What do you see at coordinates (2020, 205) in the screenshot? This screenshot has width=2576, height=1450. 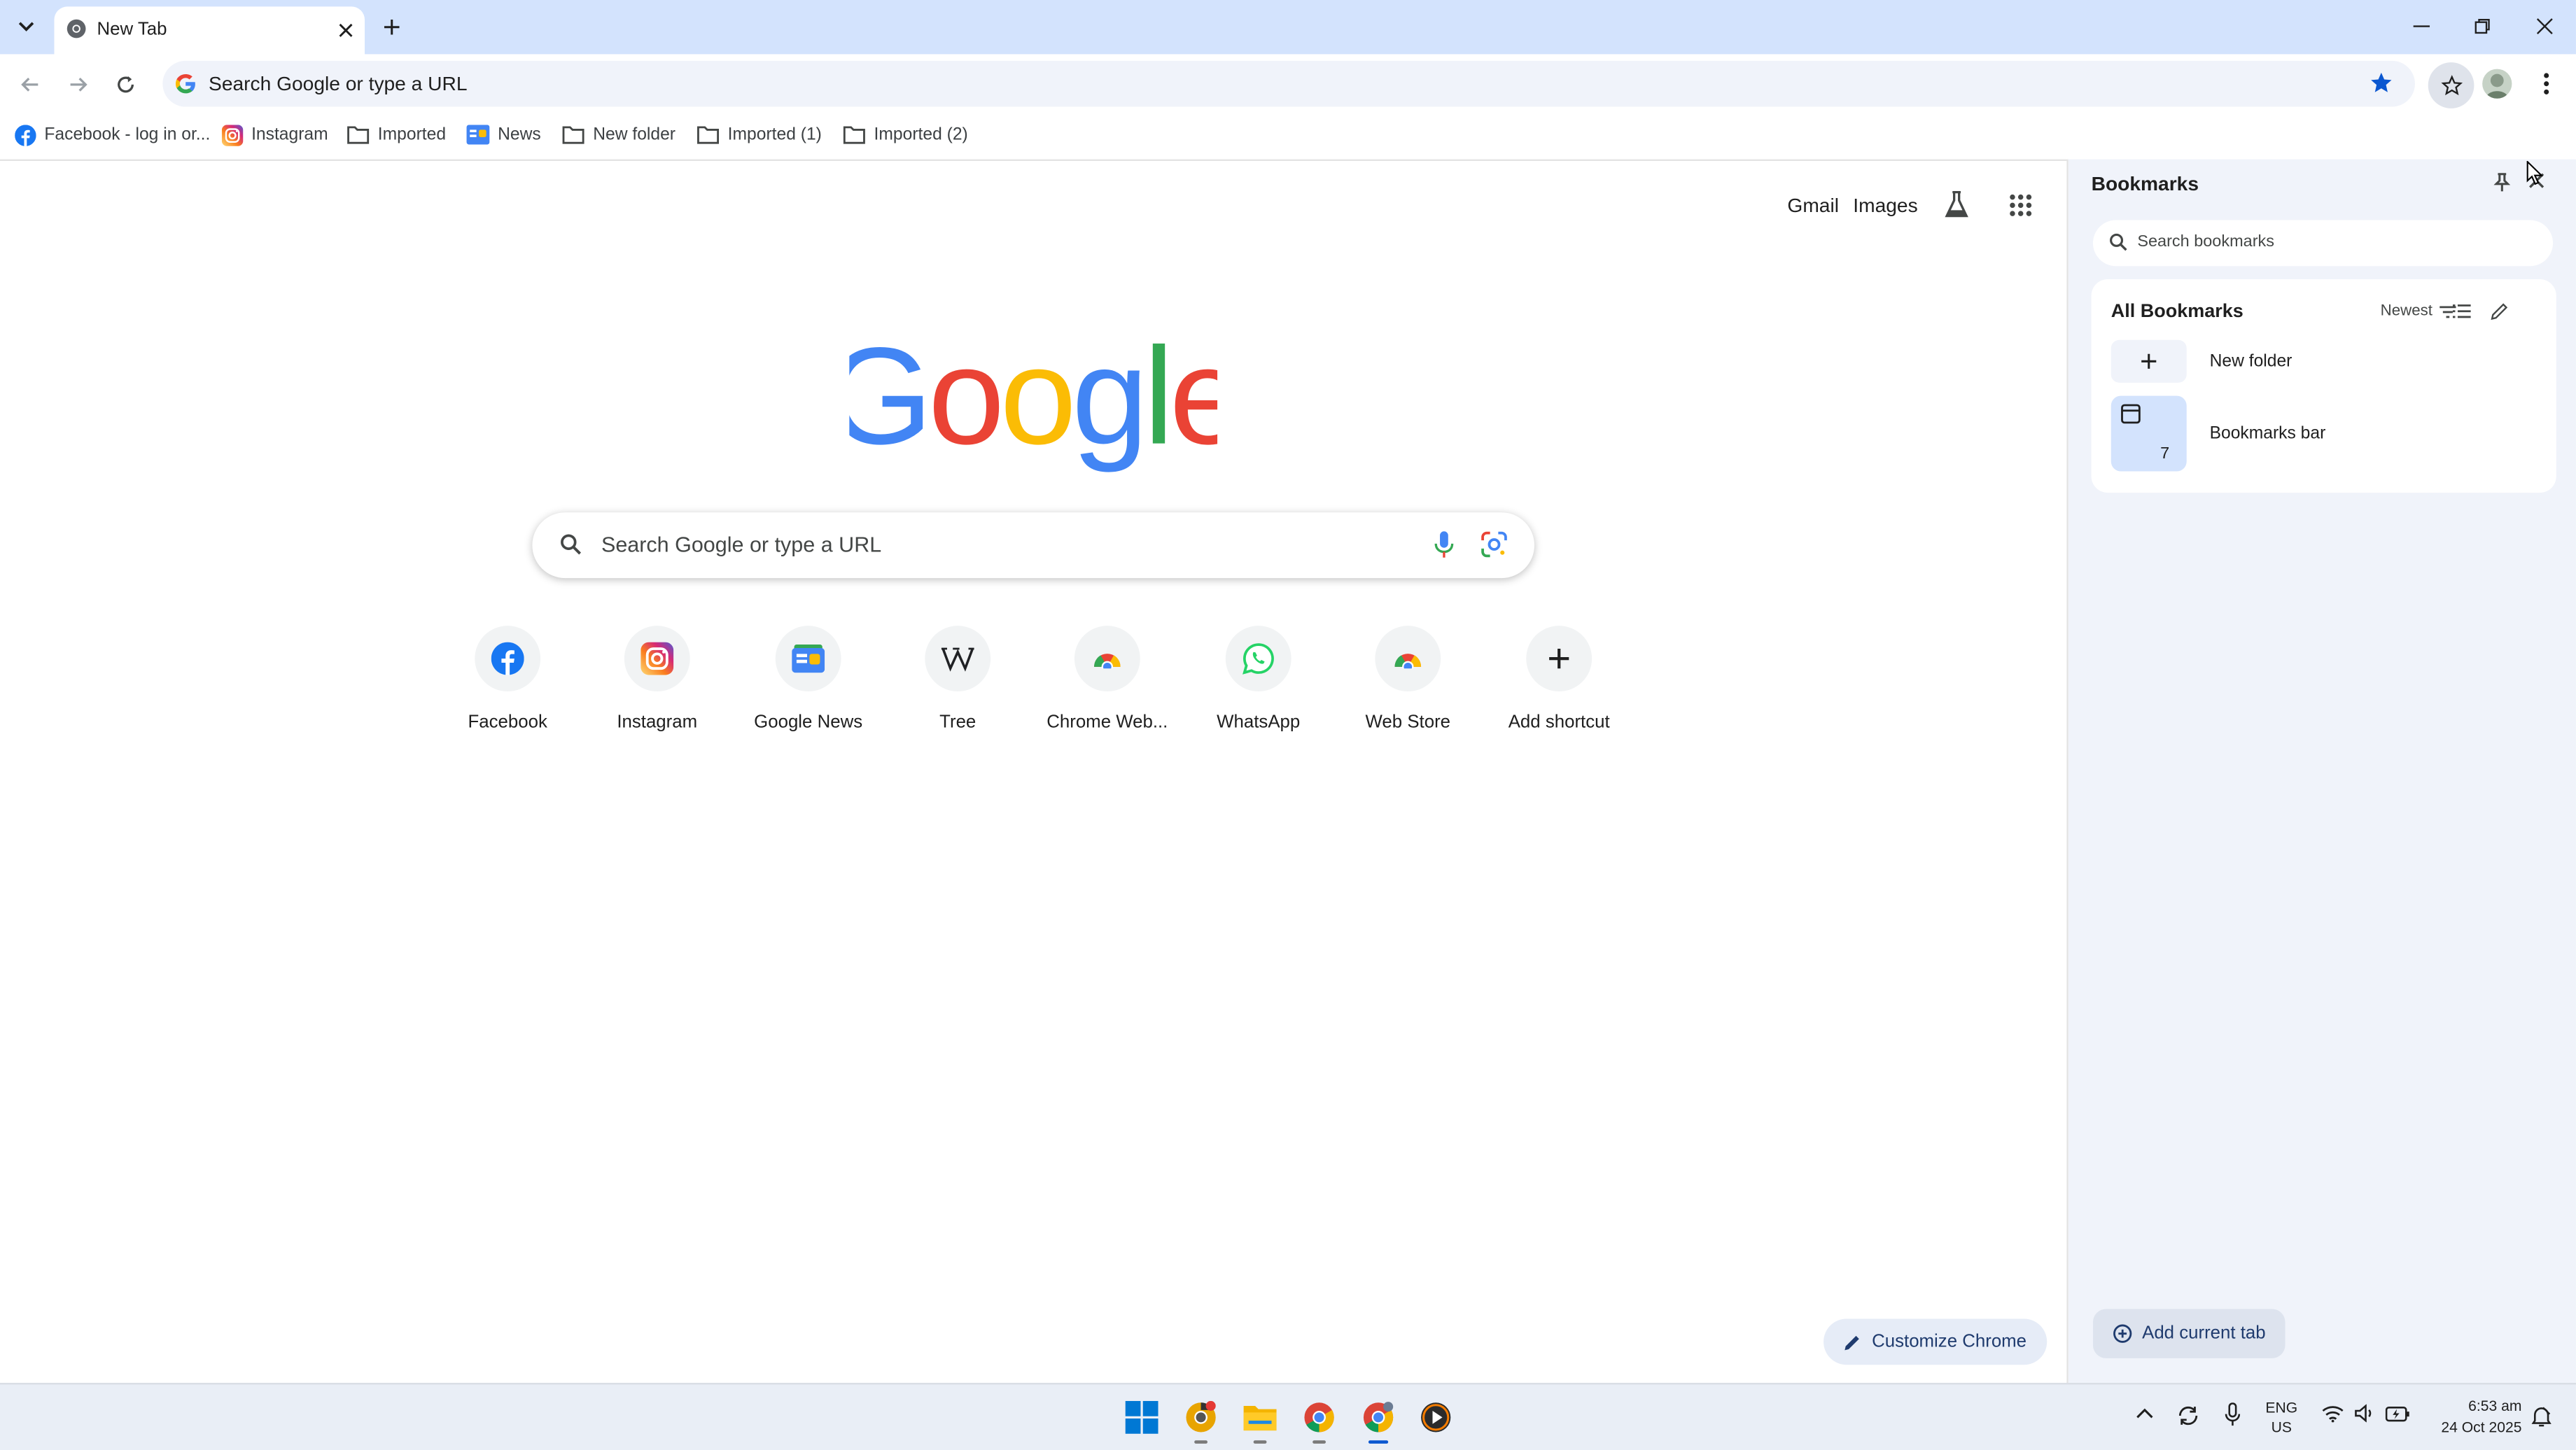 I see `google-apps-button` at bounding box center [2020, 205].